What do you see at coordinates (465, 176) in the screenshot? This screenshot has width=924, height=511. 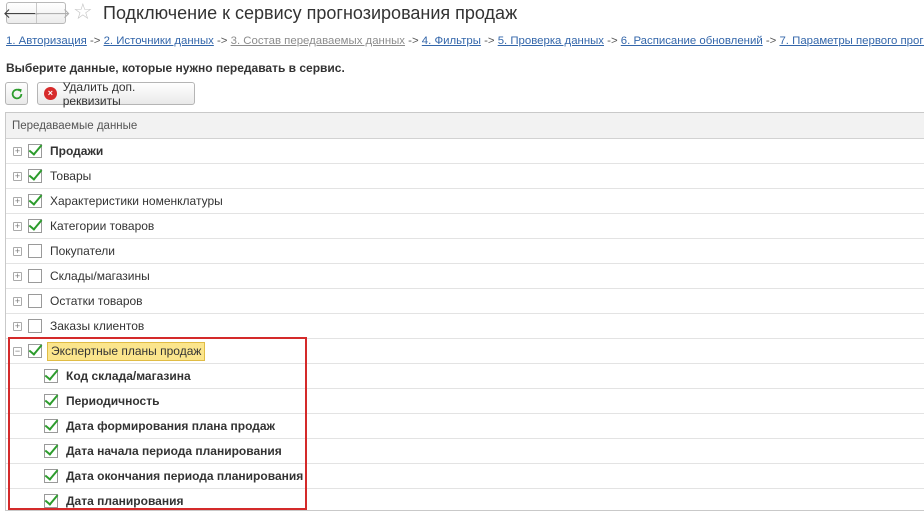 I see `tree-row: + Товары` at bounding box center [465, 176].